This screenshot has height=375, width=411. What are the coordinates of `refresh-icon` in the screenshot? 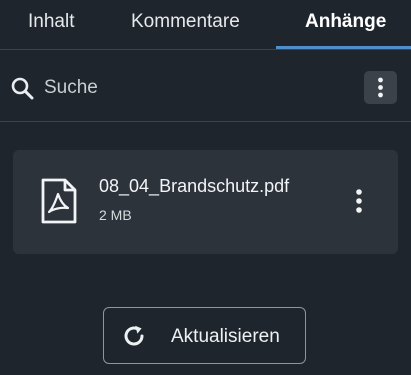 It's located at (134, 336).